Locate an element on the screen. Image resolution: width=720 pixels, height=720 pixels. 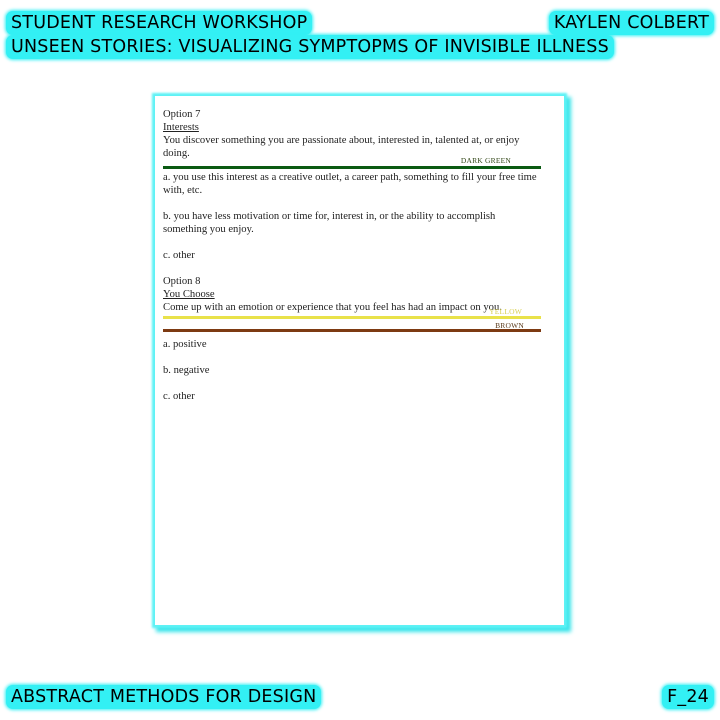
option7-heading: Option 7 is located at coordinates (182, 114).